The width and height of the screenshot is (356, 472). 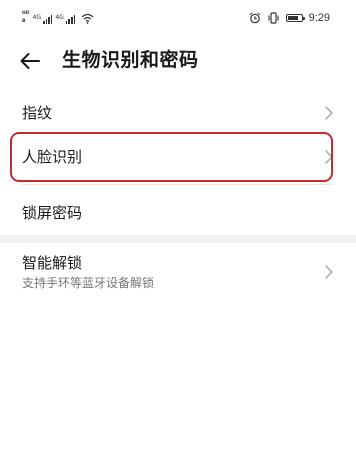 I want to click on alarm-icon, so click(x=254, y=18).